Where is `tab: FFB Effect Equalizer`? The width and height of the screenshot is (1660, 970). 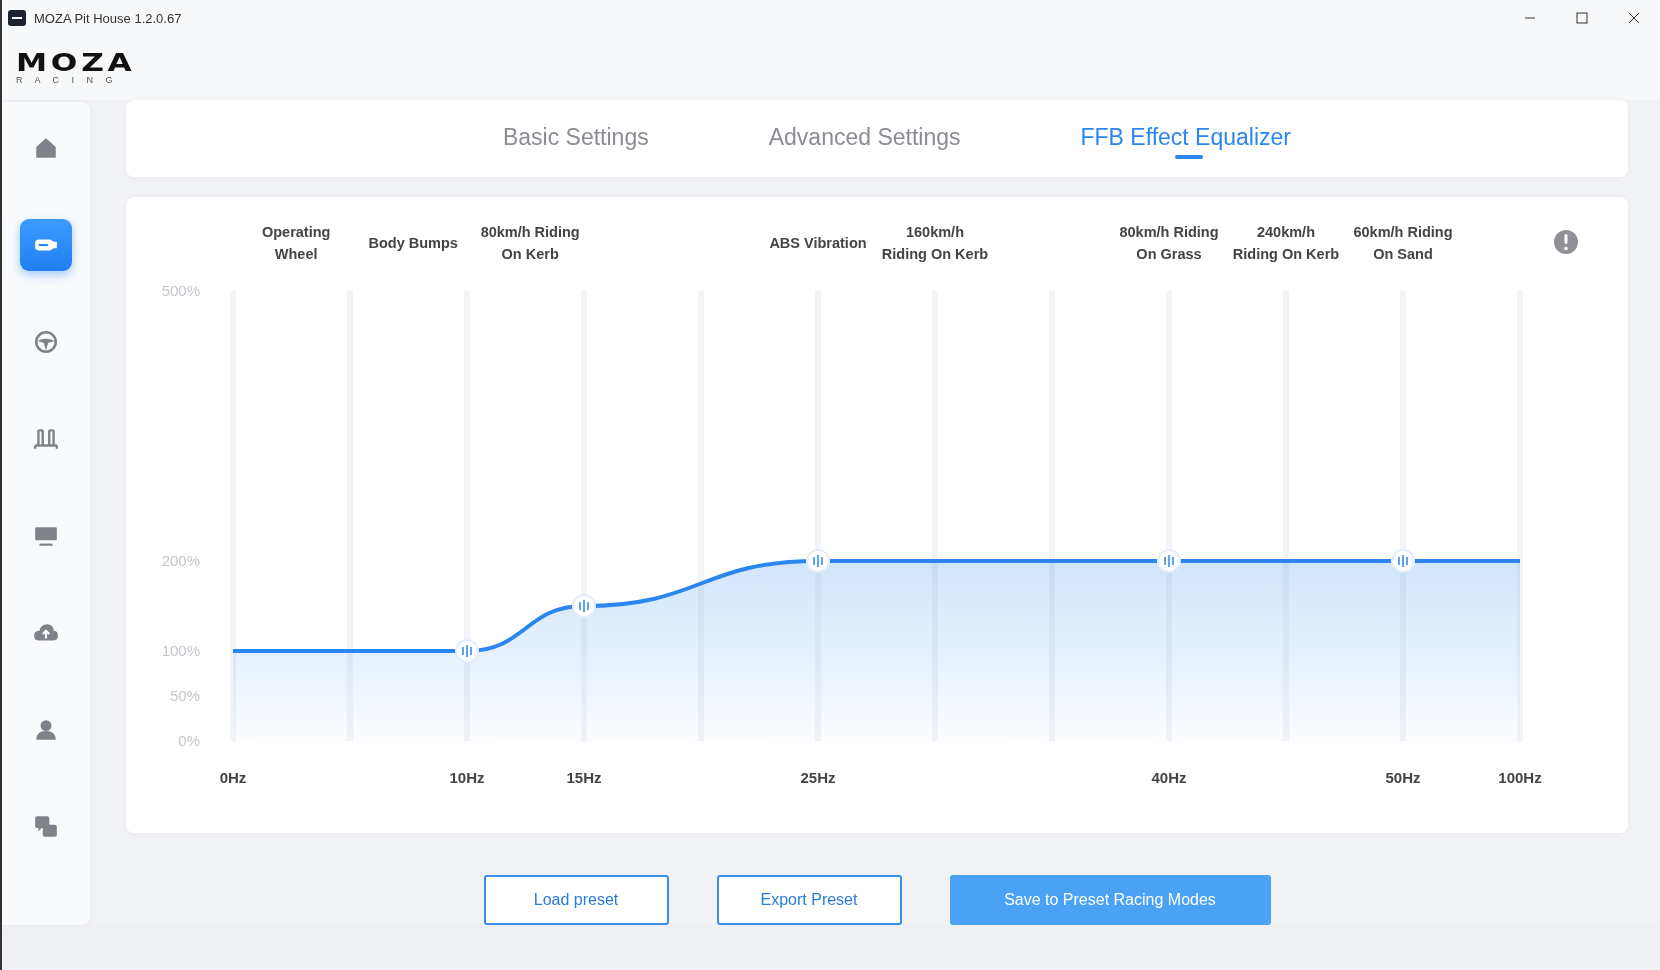 tab: FFB Effect Equalizer is located at coordinates (1185, 138).